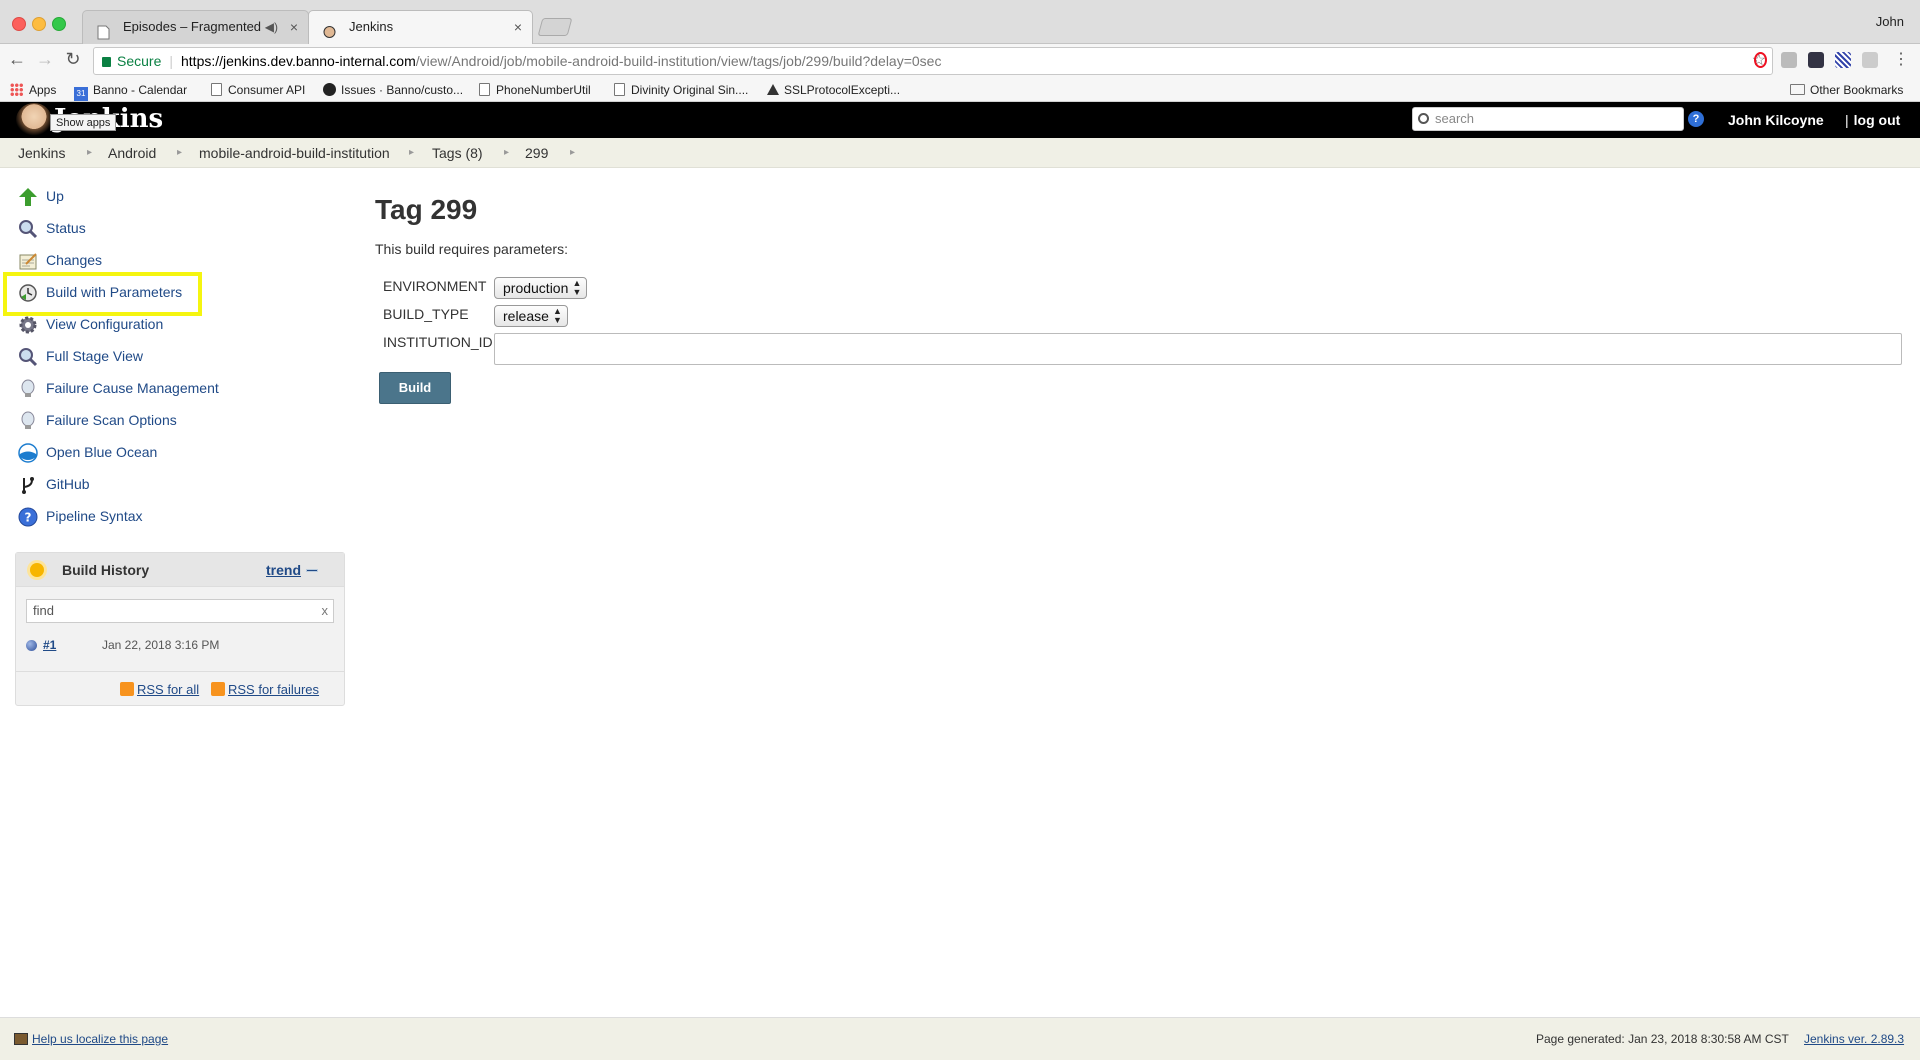 This screenshot has width=1920, height=1060. Describe the element at coordinates (16, 89) in the screenshot. I see `apps-grid-icon` at that location.